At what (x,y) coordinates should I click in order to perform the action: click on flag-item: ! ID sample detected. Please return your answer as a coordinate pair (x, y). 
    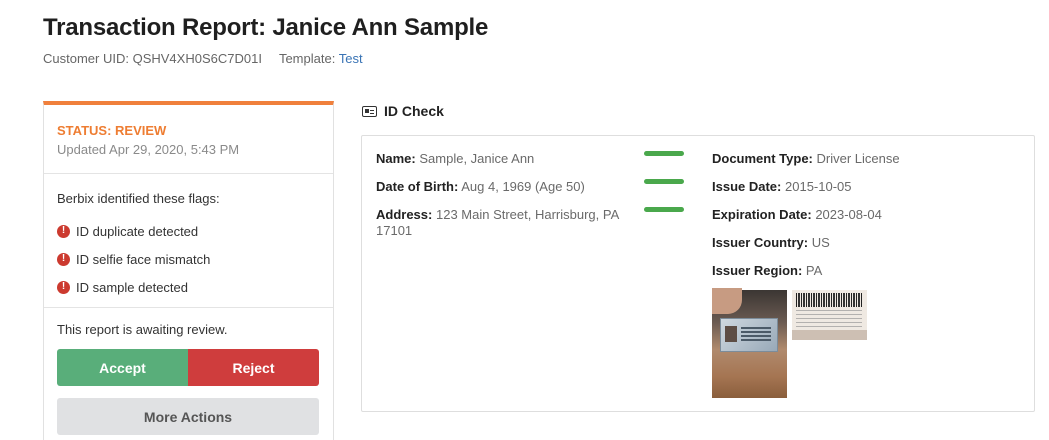
    Looking at the image, I should click on (188, 287).